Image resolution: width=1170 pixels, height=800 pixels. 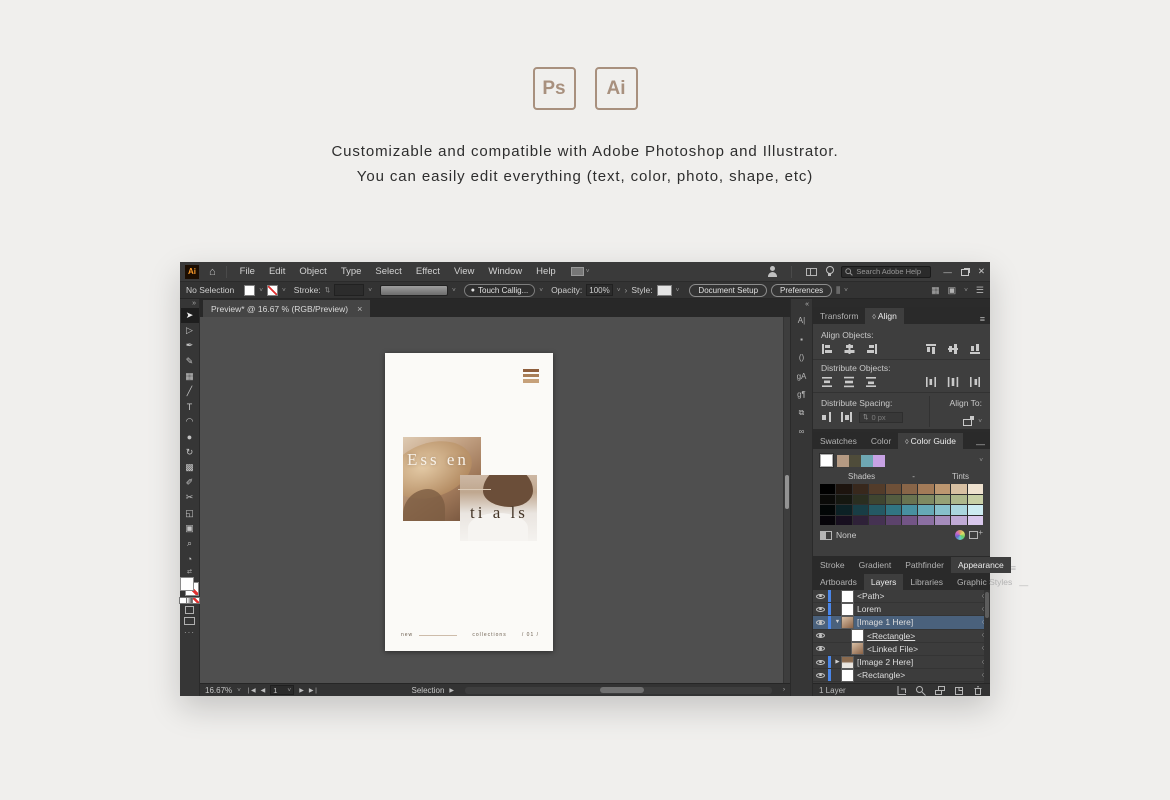 I want to click on stroke-weight-field, so click(x=349, y=290).